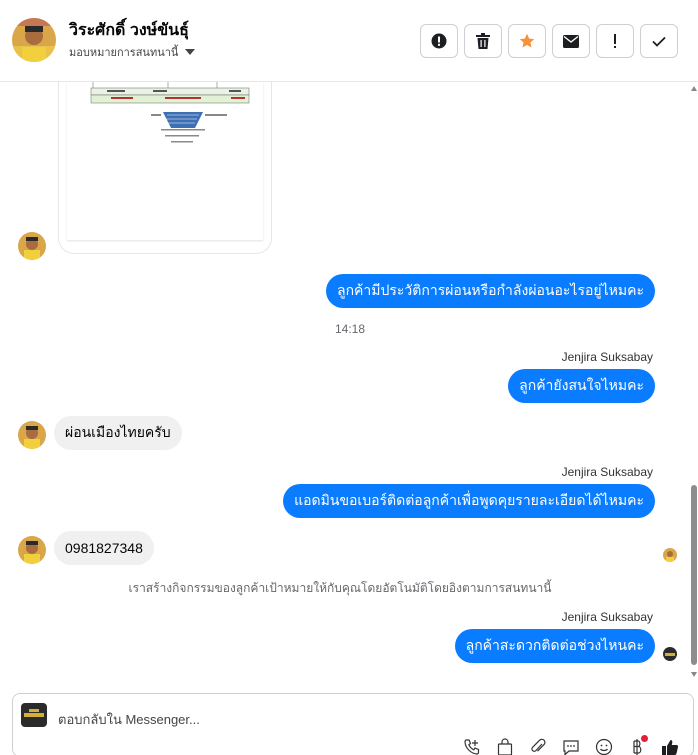 The width and height of the screenshot is (698, 755). I want to click on contact-name: วิระศักดิ์ วงษ์ขันธุ์, so click(129, 30).